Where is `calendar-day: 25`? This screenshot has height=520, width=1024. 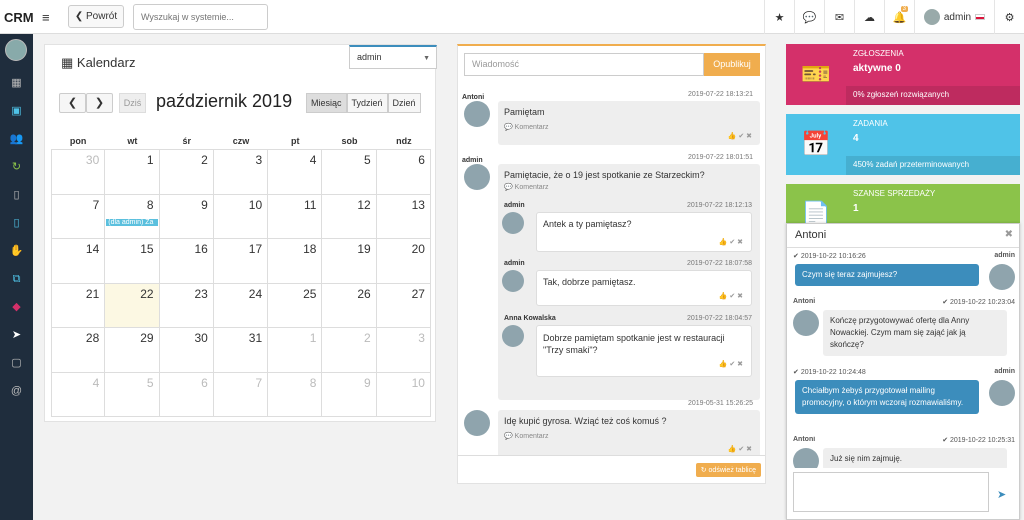 calendar-day: 25 is located at coordinates (295, 305).